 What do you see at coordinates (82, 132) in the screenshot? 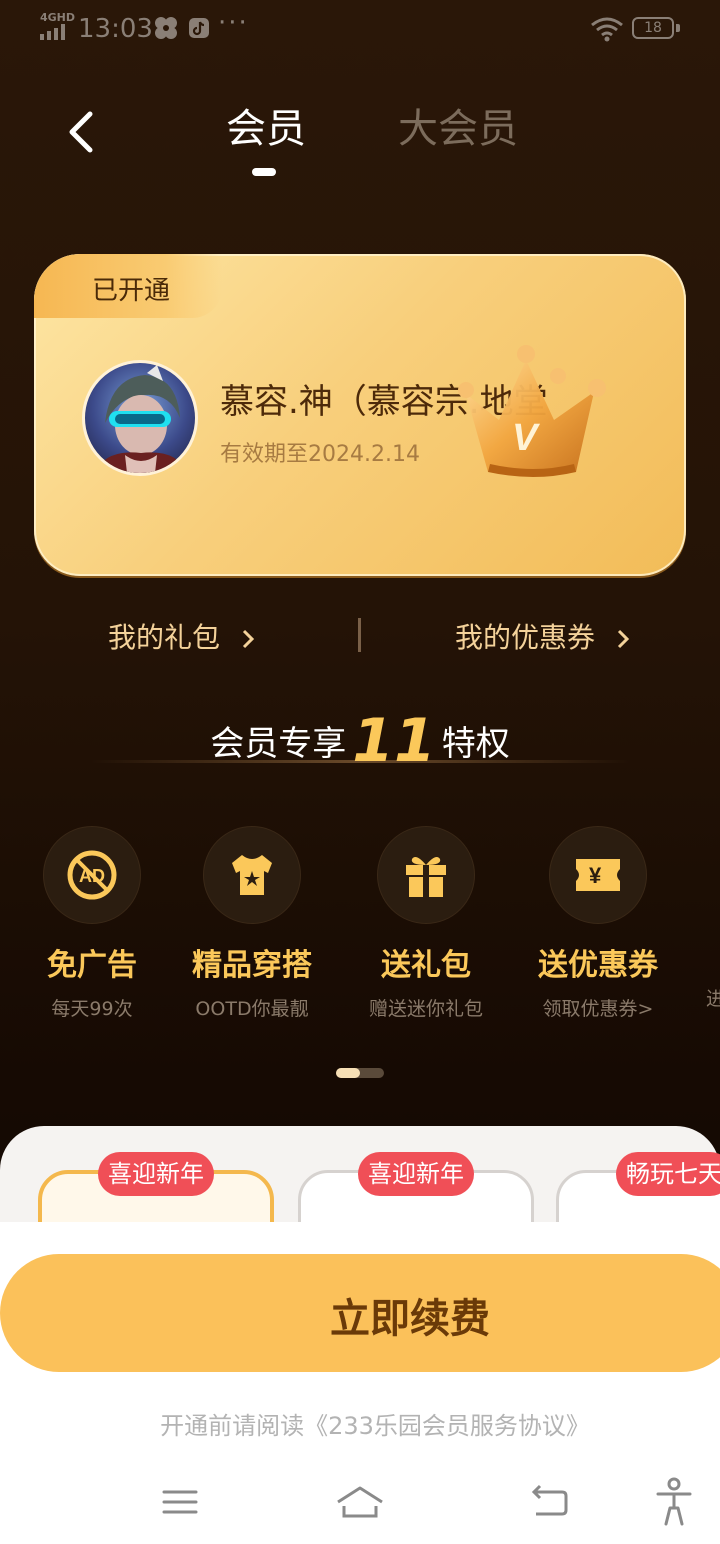
I see `back-button` at bounding box center [82, 132].